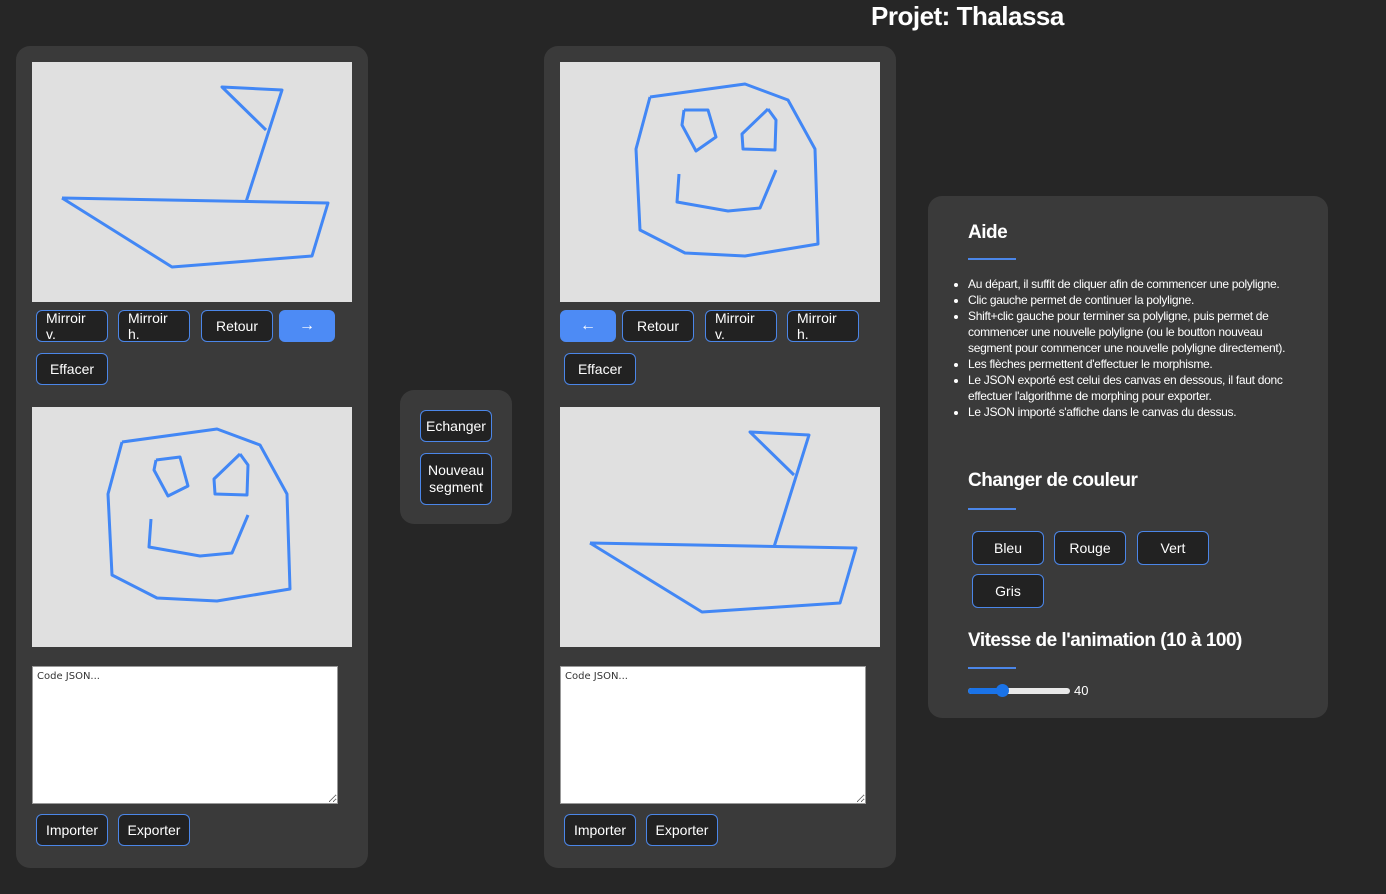 This screenshot has height=894, width=1386. Describe the element at coordinates (1053, 480) in the screenshot. I see `color-section-title: Changer de couleur` at that location.